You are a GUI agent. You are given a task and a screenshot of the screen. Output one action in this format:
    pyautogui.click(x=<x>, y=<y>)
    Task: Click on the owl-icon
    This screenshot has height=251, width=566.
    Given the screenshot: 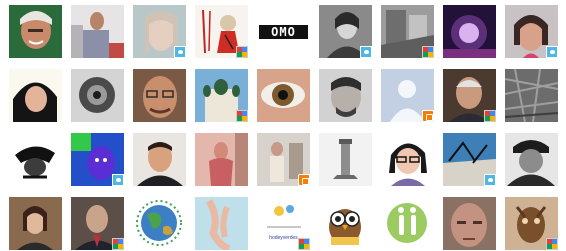 What is the action you would take?
    pyautogui.click(x=345, y=223)
    